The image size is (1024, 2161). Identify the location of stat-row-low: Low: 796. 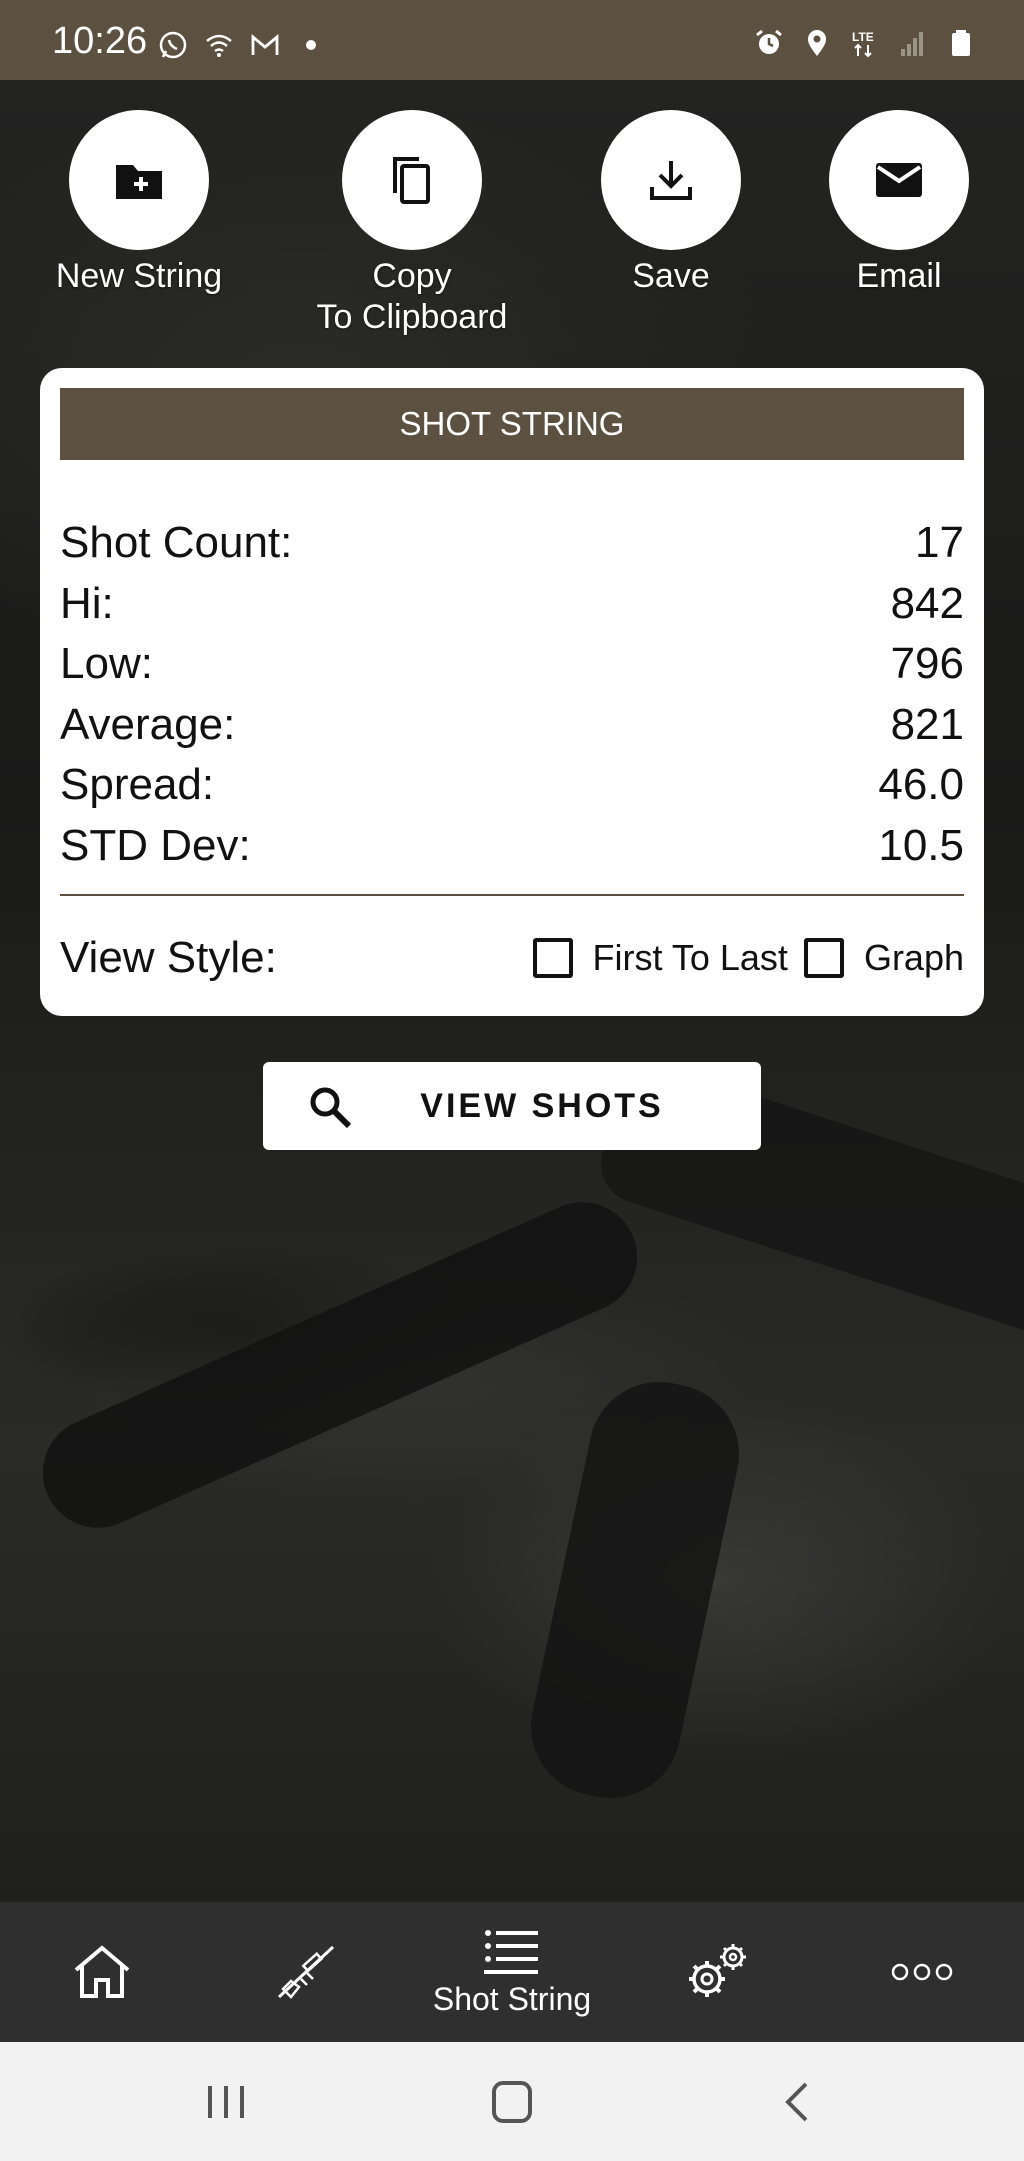
(512, 664).